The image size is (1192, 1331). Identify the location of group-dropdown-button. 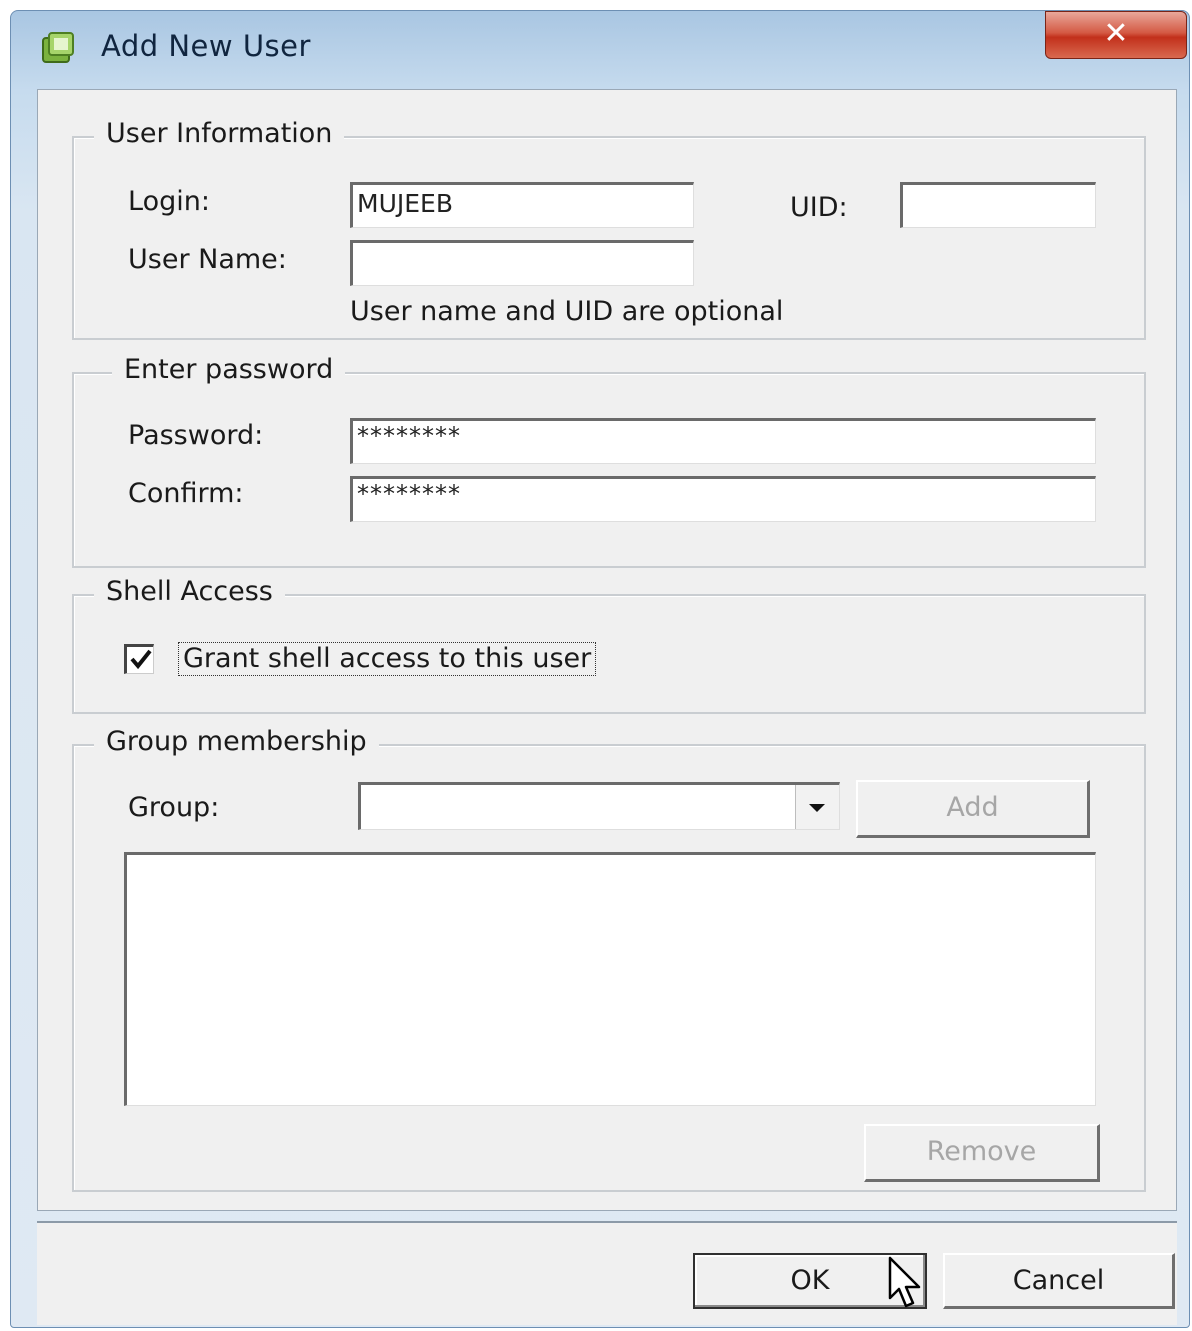
(817, 807).